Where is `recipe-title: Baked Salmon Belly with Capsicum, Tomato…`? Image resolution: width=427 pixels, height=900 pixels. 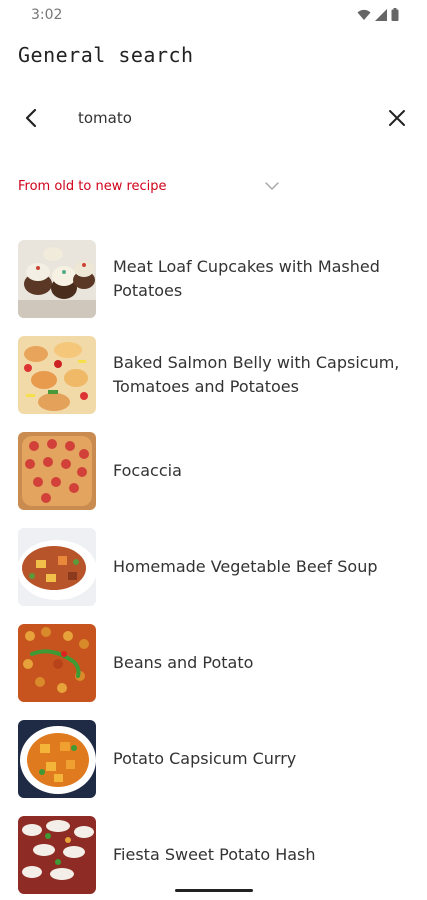 recipe-title: Baked Salmon Belly with Capsicum, Tomato… is located at coordinates (256, 374).